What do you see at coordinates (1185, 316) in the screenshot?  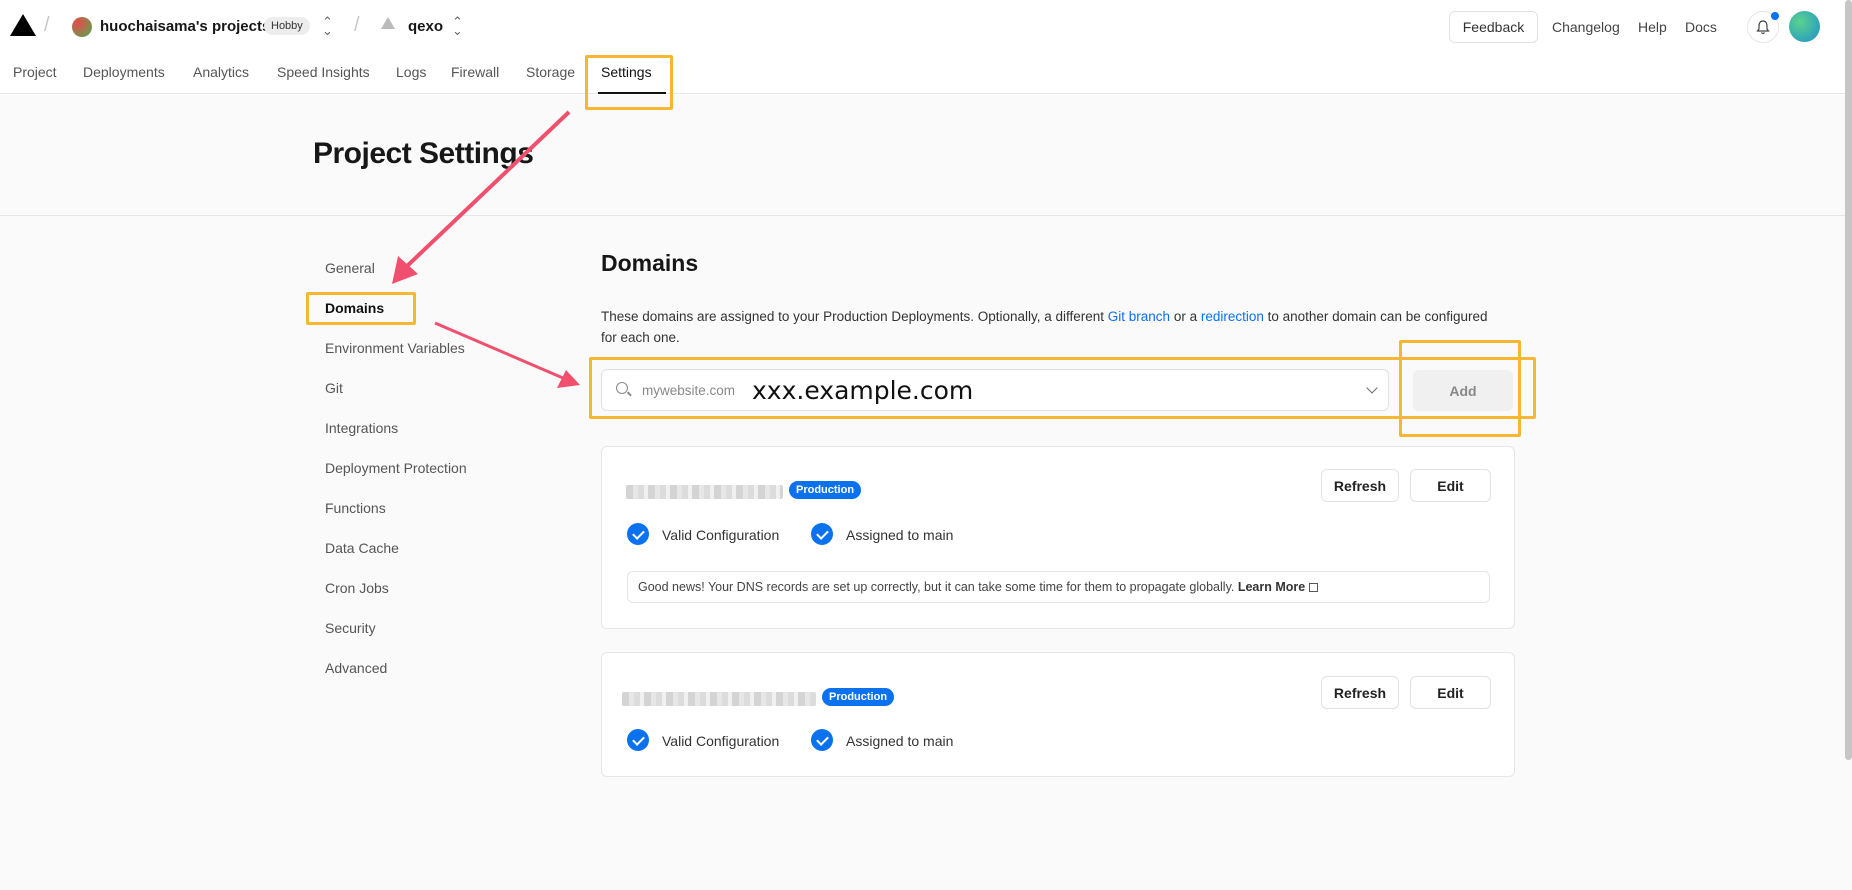 I see `desc-text: or a` at bounding box center [1185, 316].